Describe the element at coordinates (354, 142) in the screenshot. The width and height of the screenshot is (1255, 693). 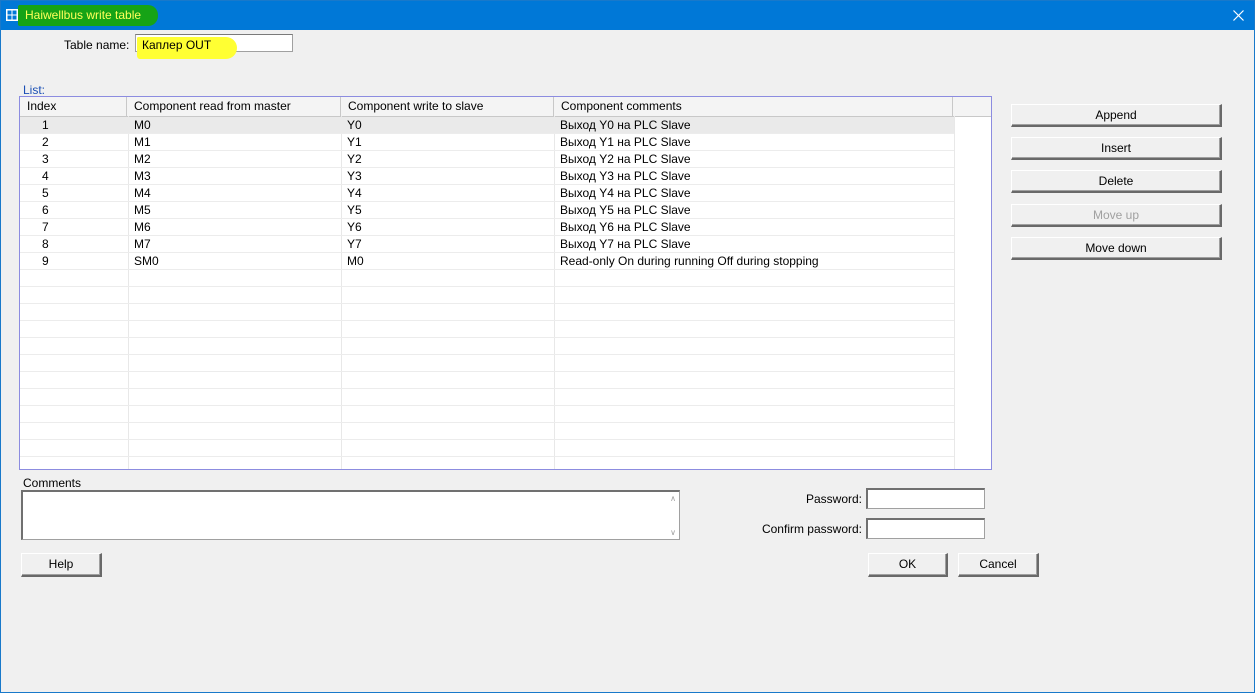
I see `cell-write: Y1` at that location.